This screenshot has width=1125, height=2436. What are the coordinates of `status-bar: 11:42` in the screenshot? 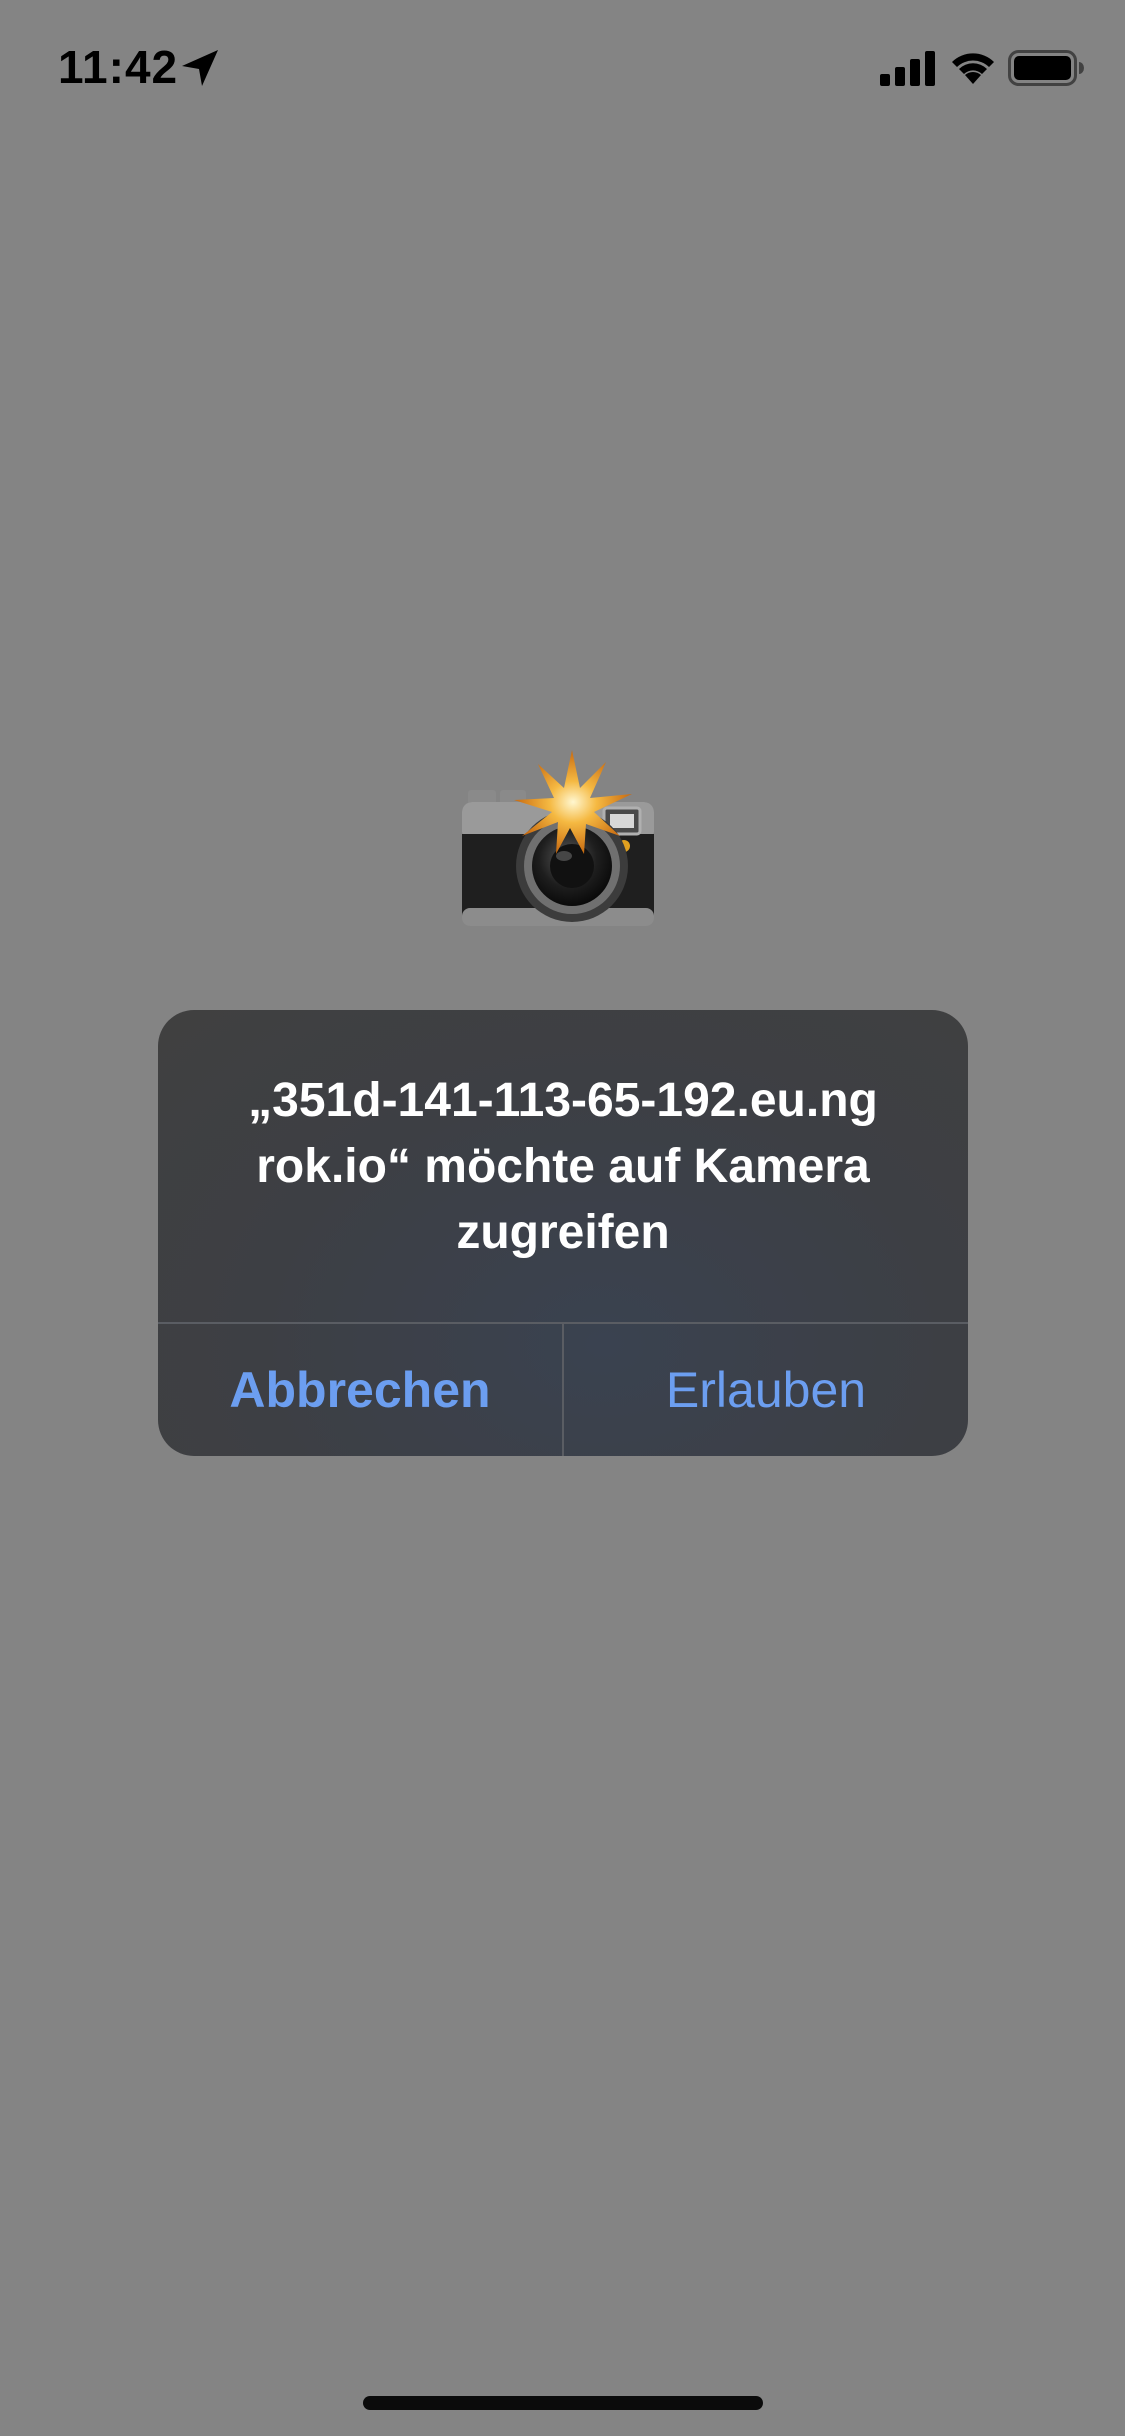 It's located at (562, 66).